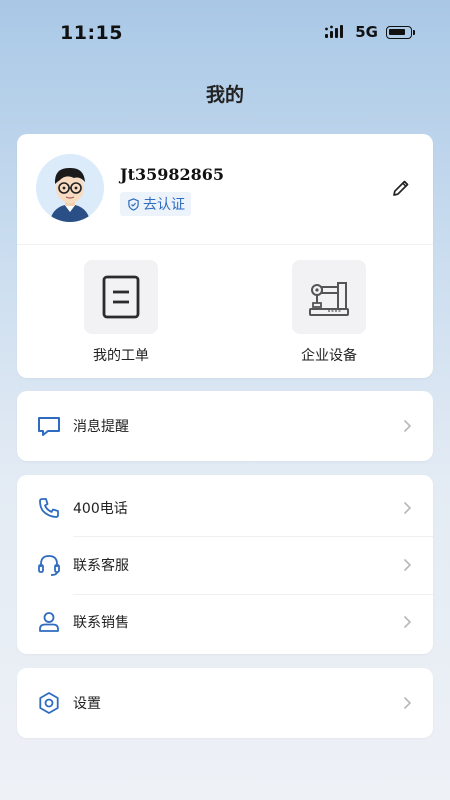 The height and width of the screenshot is (800, 450). Describe the element at coordinates (172, 174) in the screenshot. I see `username: Jt35982865` at that location.